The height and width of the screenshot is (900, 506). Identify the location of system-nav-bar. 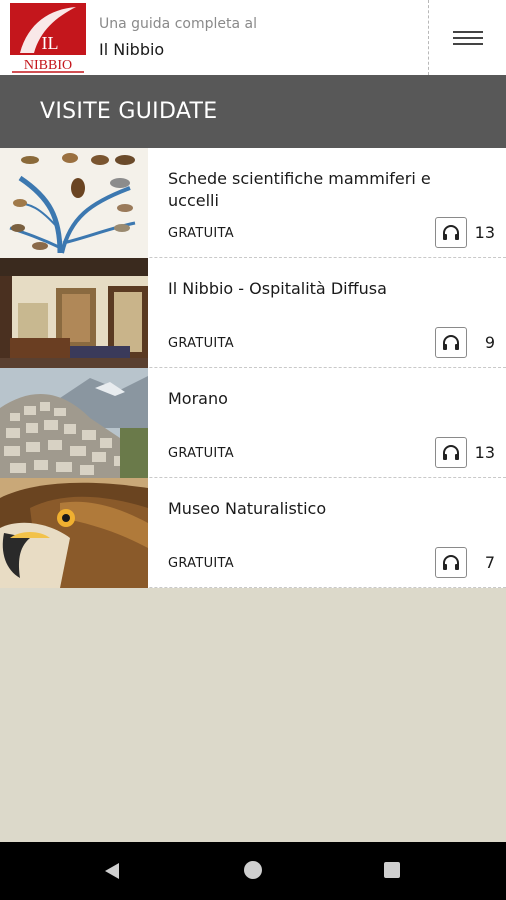
(253, 871).